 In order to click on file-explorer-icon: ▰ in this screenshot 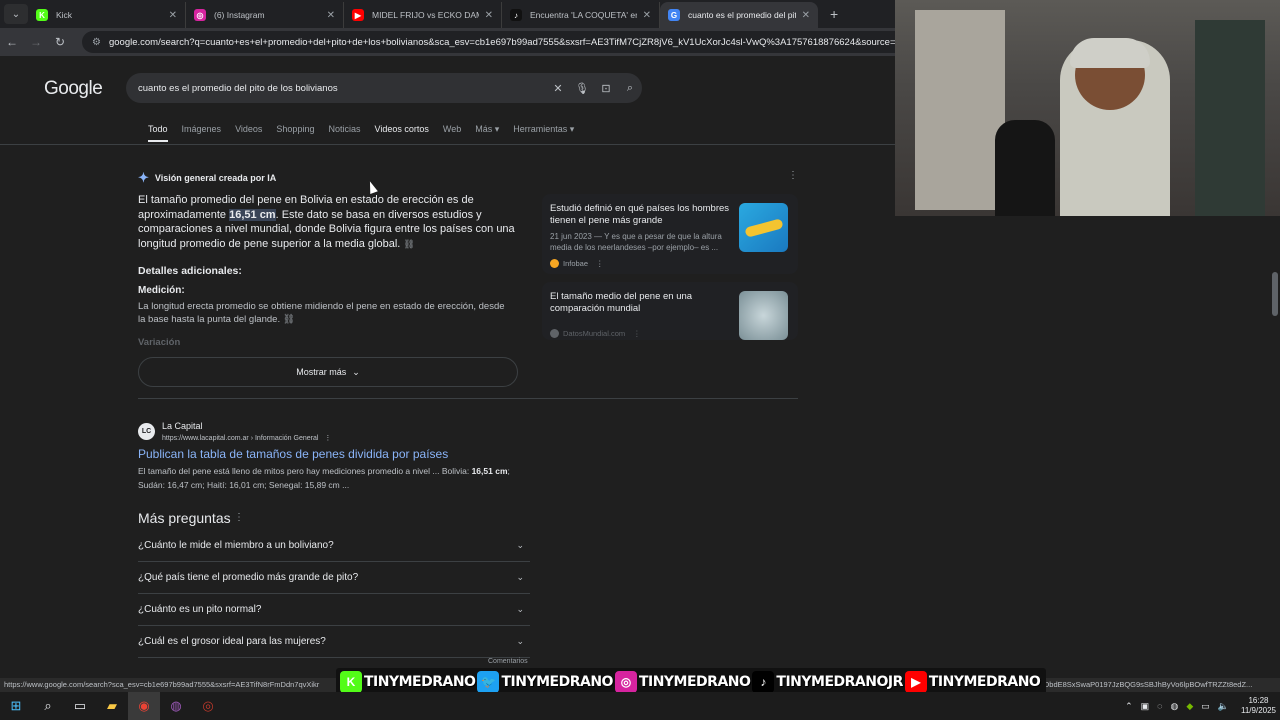, I will do `click(112, 706)`.